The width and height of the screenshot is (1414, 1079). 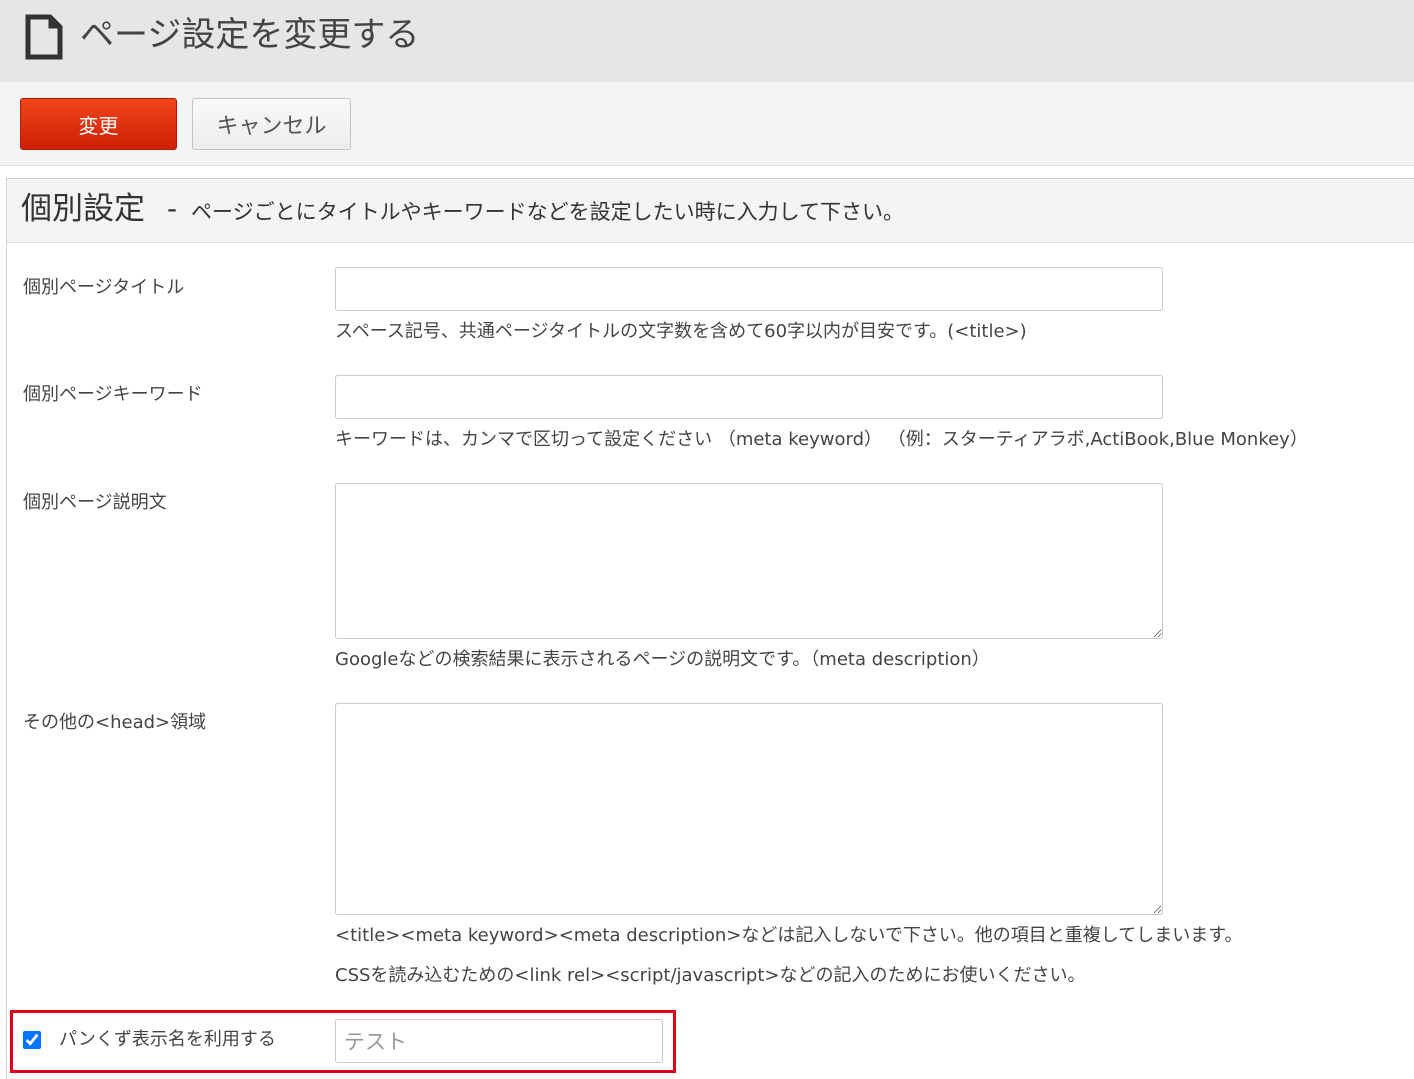 What do you see at coordinates (271, 124) in the screenshot?
I see `cancel-button: キャンセル` at bounding box center [271, 124].